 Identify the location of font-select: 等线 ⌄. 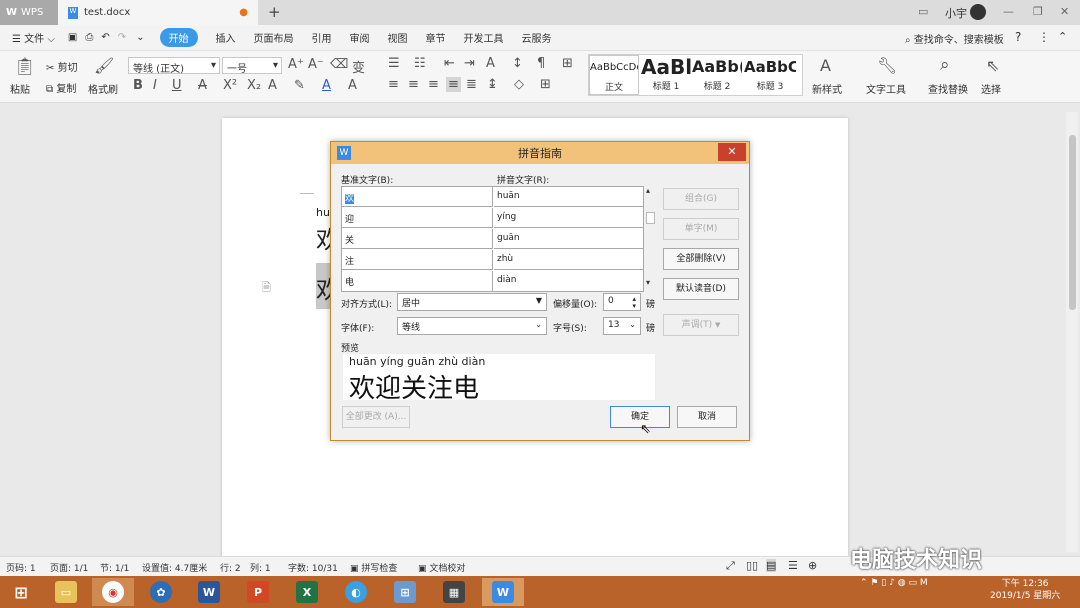
(472, 326).